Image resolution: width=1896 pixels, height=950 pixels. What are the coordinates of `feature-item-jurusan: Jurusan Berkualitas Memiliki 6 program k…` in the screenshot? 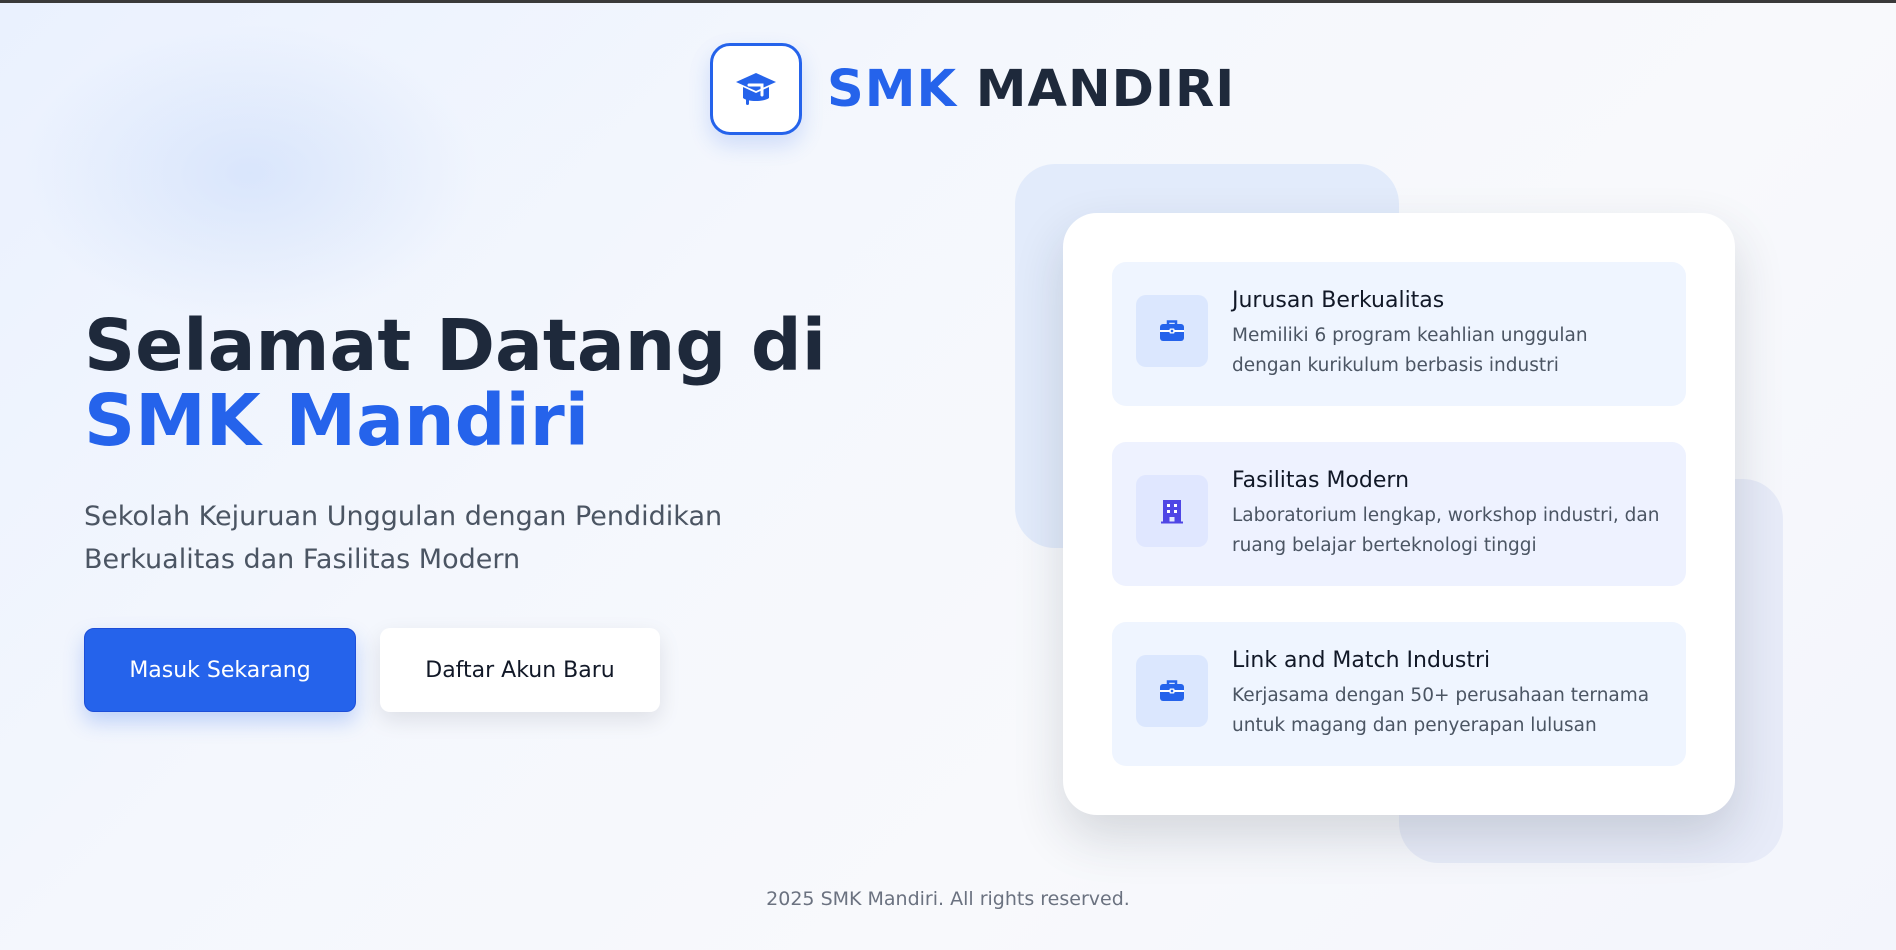 It's located at (1399, 334).